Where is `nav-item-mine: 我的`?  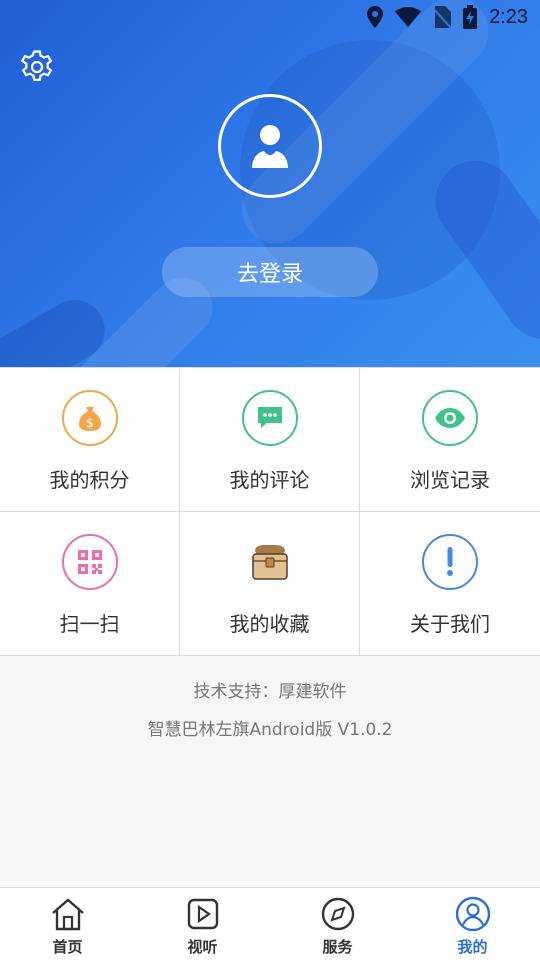 nav-item-mine: 我的 is located at coordinates (472, 924).